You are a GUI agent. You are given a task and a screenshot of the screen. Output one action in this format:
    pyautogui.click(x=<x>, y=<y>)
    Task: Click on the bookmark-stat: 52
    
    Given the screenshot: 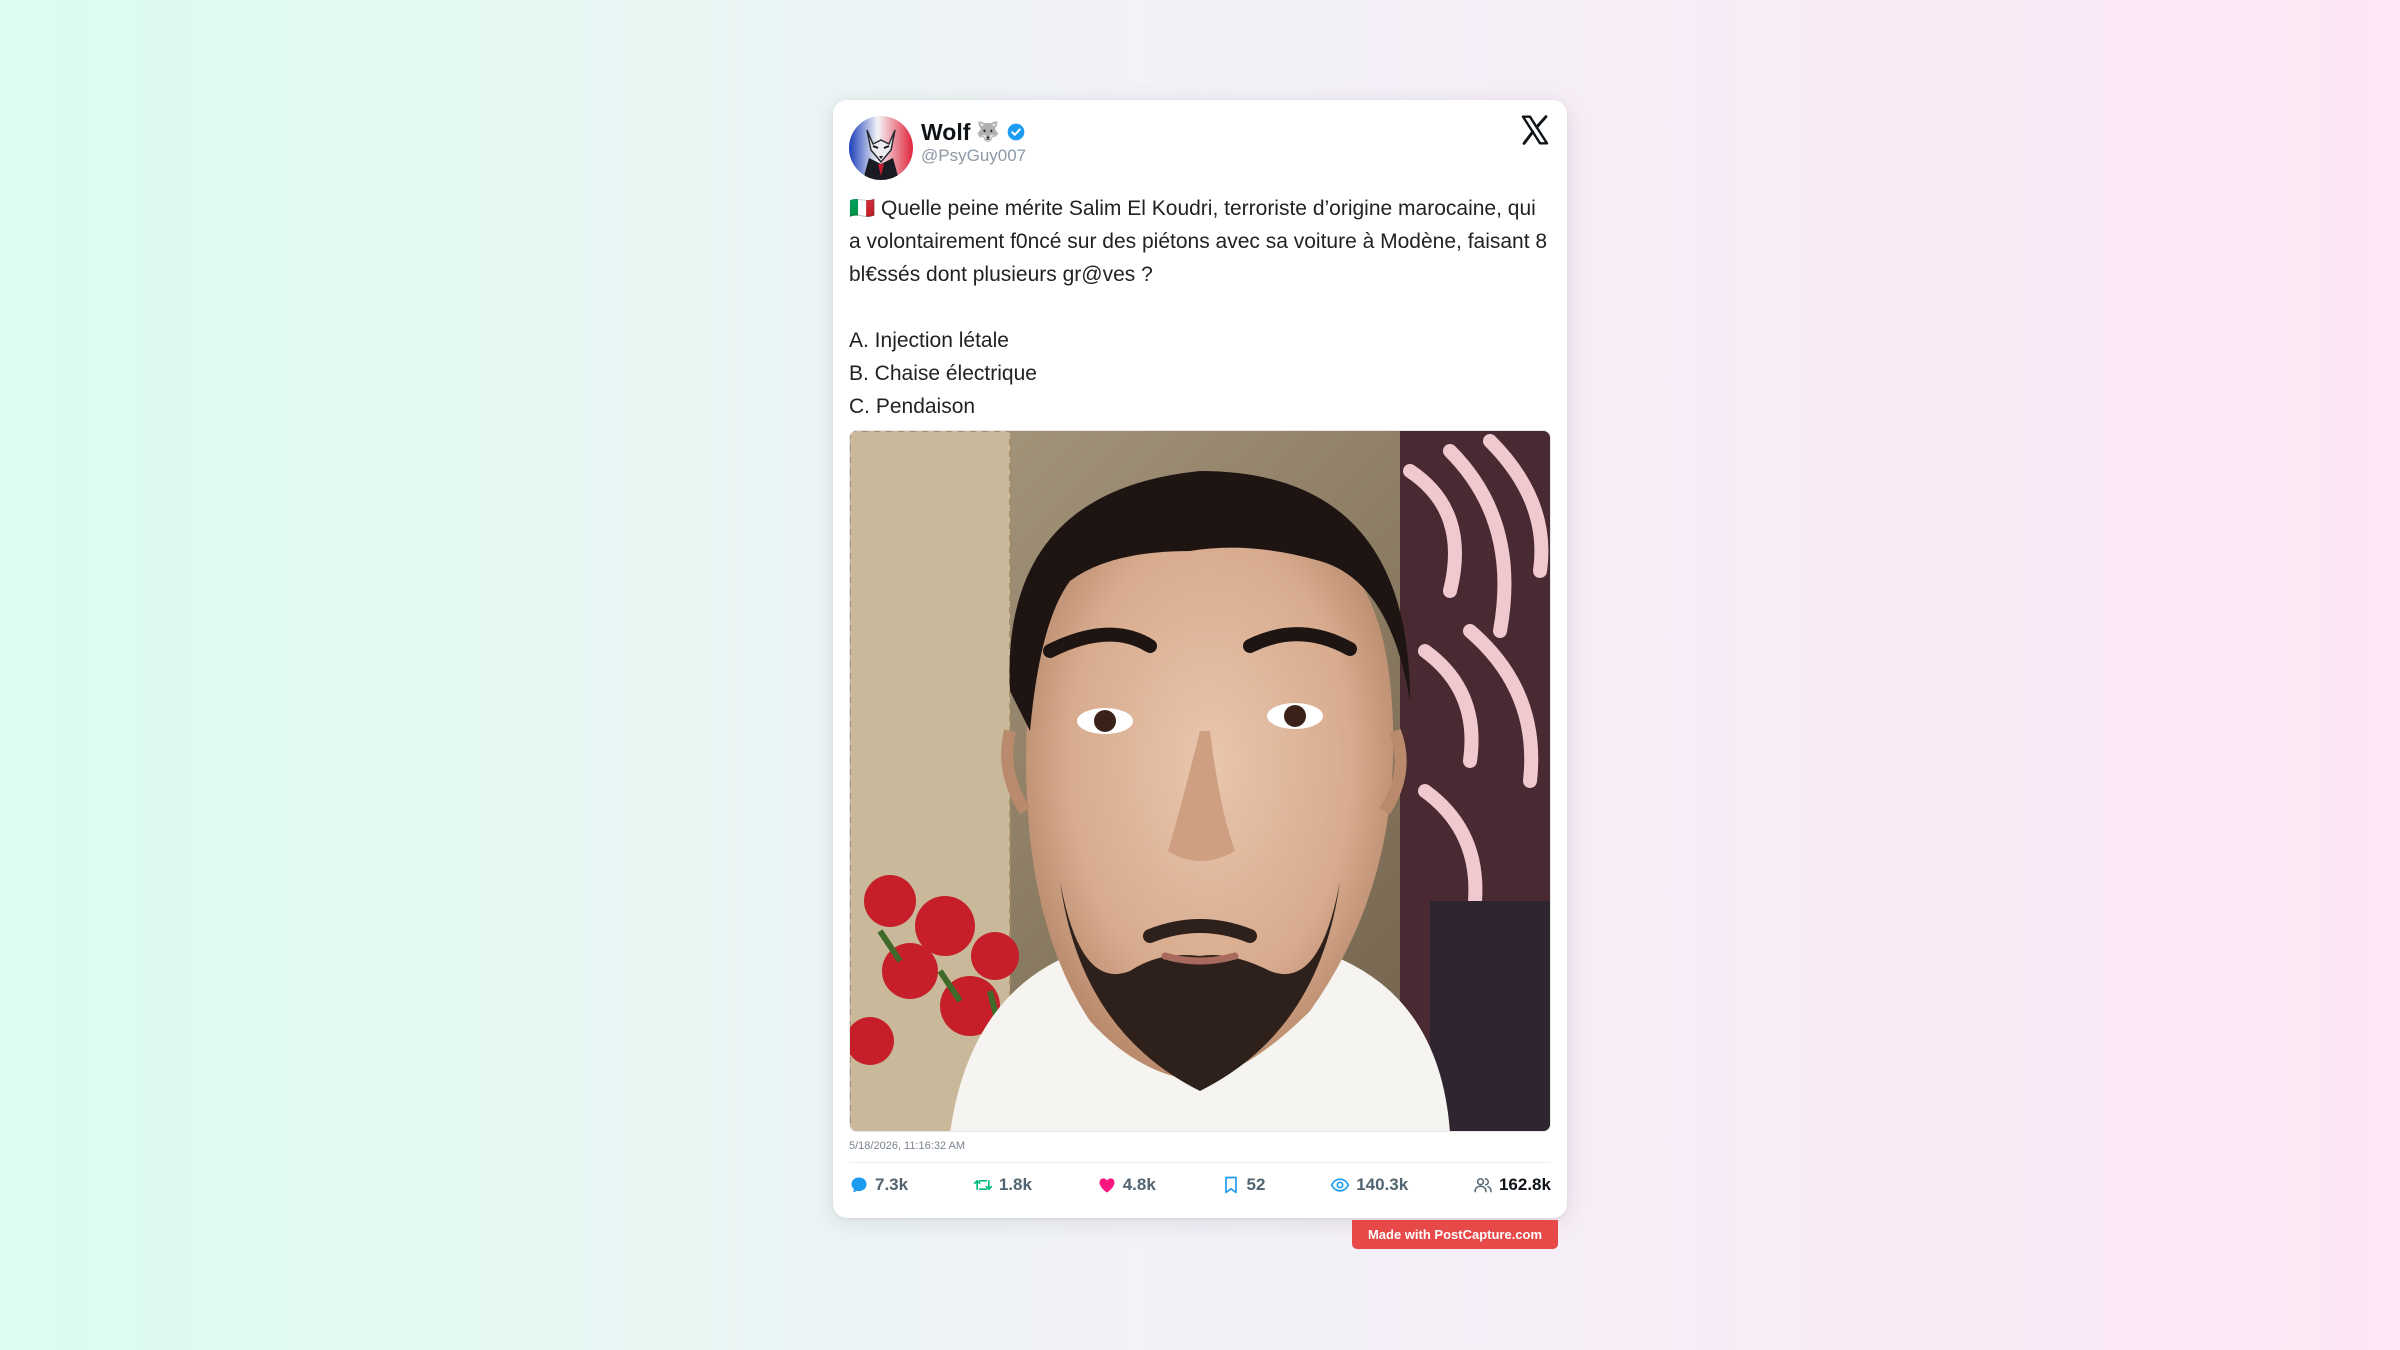 What is the action you would take?
    pyautogui.click(x=1243, y=1185)
    